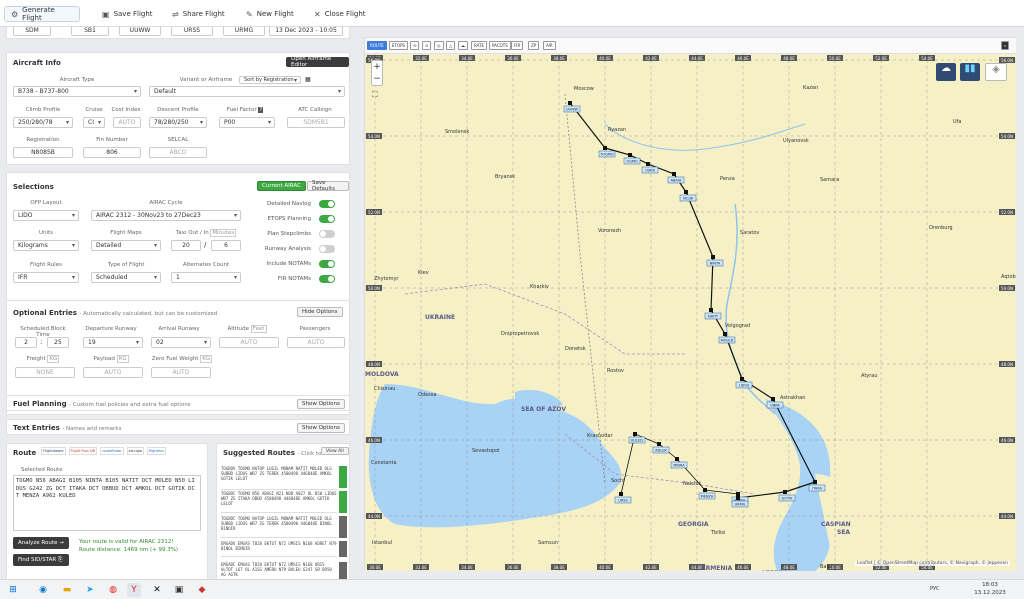 This screenshot has height=599, width=1024. What do you see at coordinates (281, 186) in the screenshot?
I see `current-airac-button: Current AIRAC` at bounding box center [281, 186].